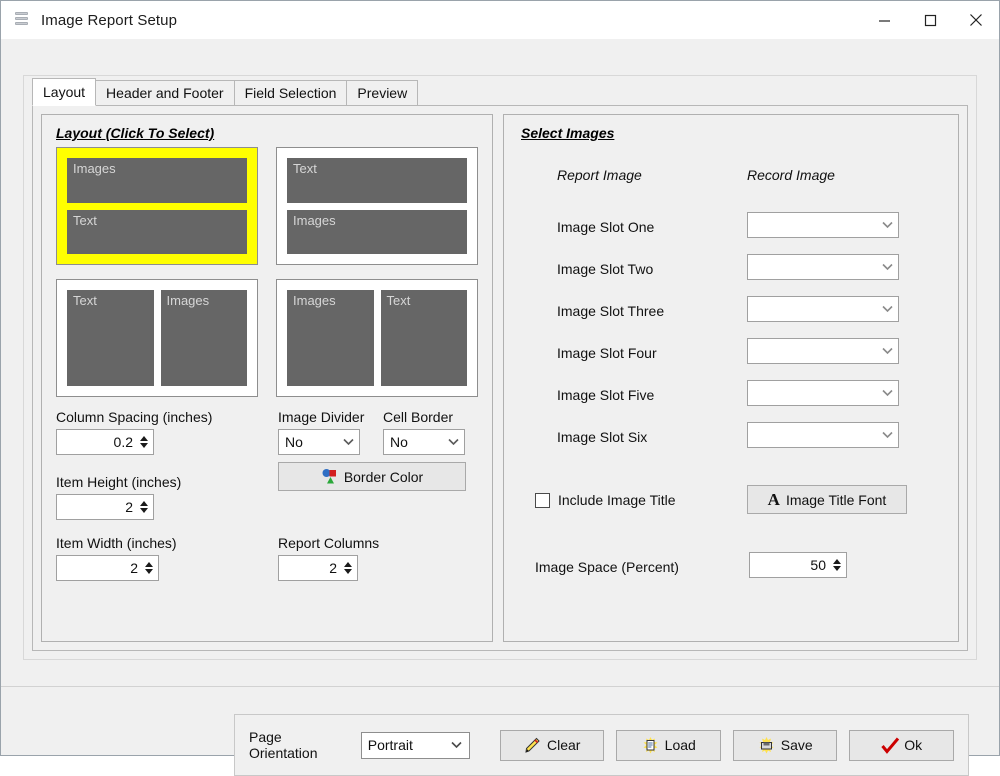  Describe the element at coordinates (119, 482) in the screenshot. I see `item-height-label: Item Height (inches)` at that location.